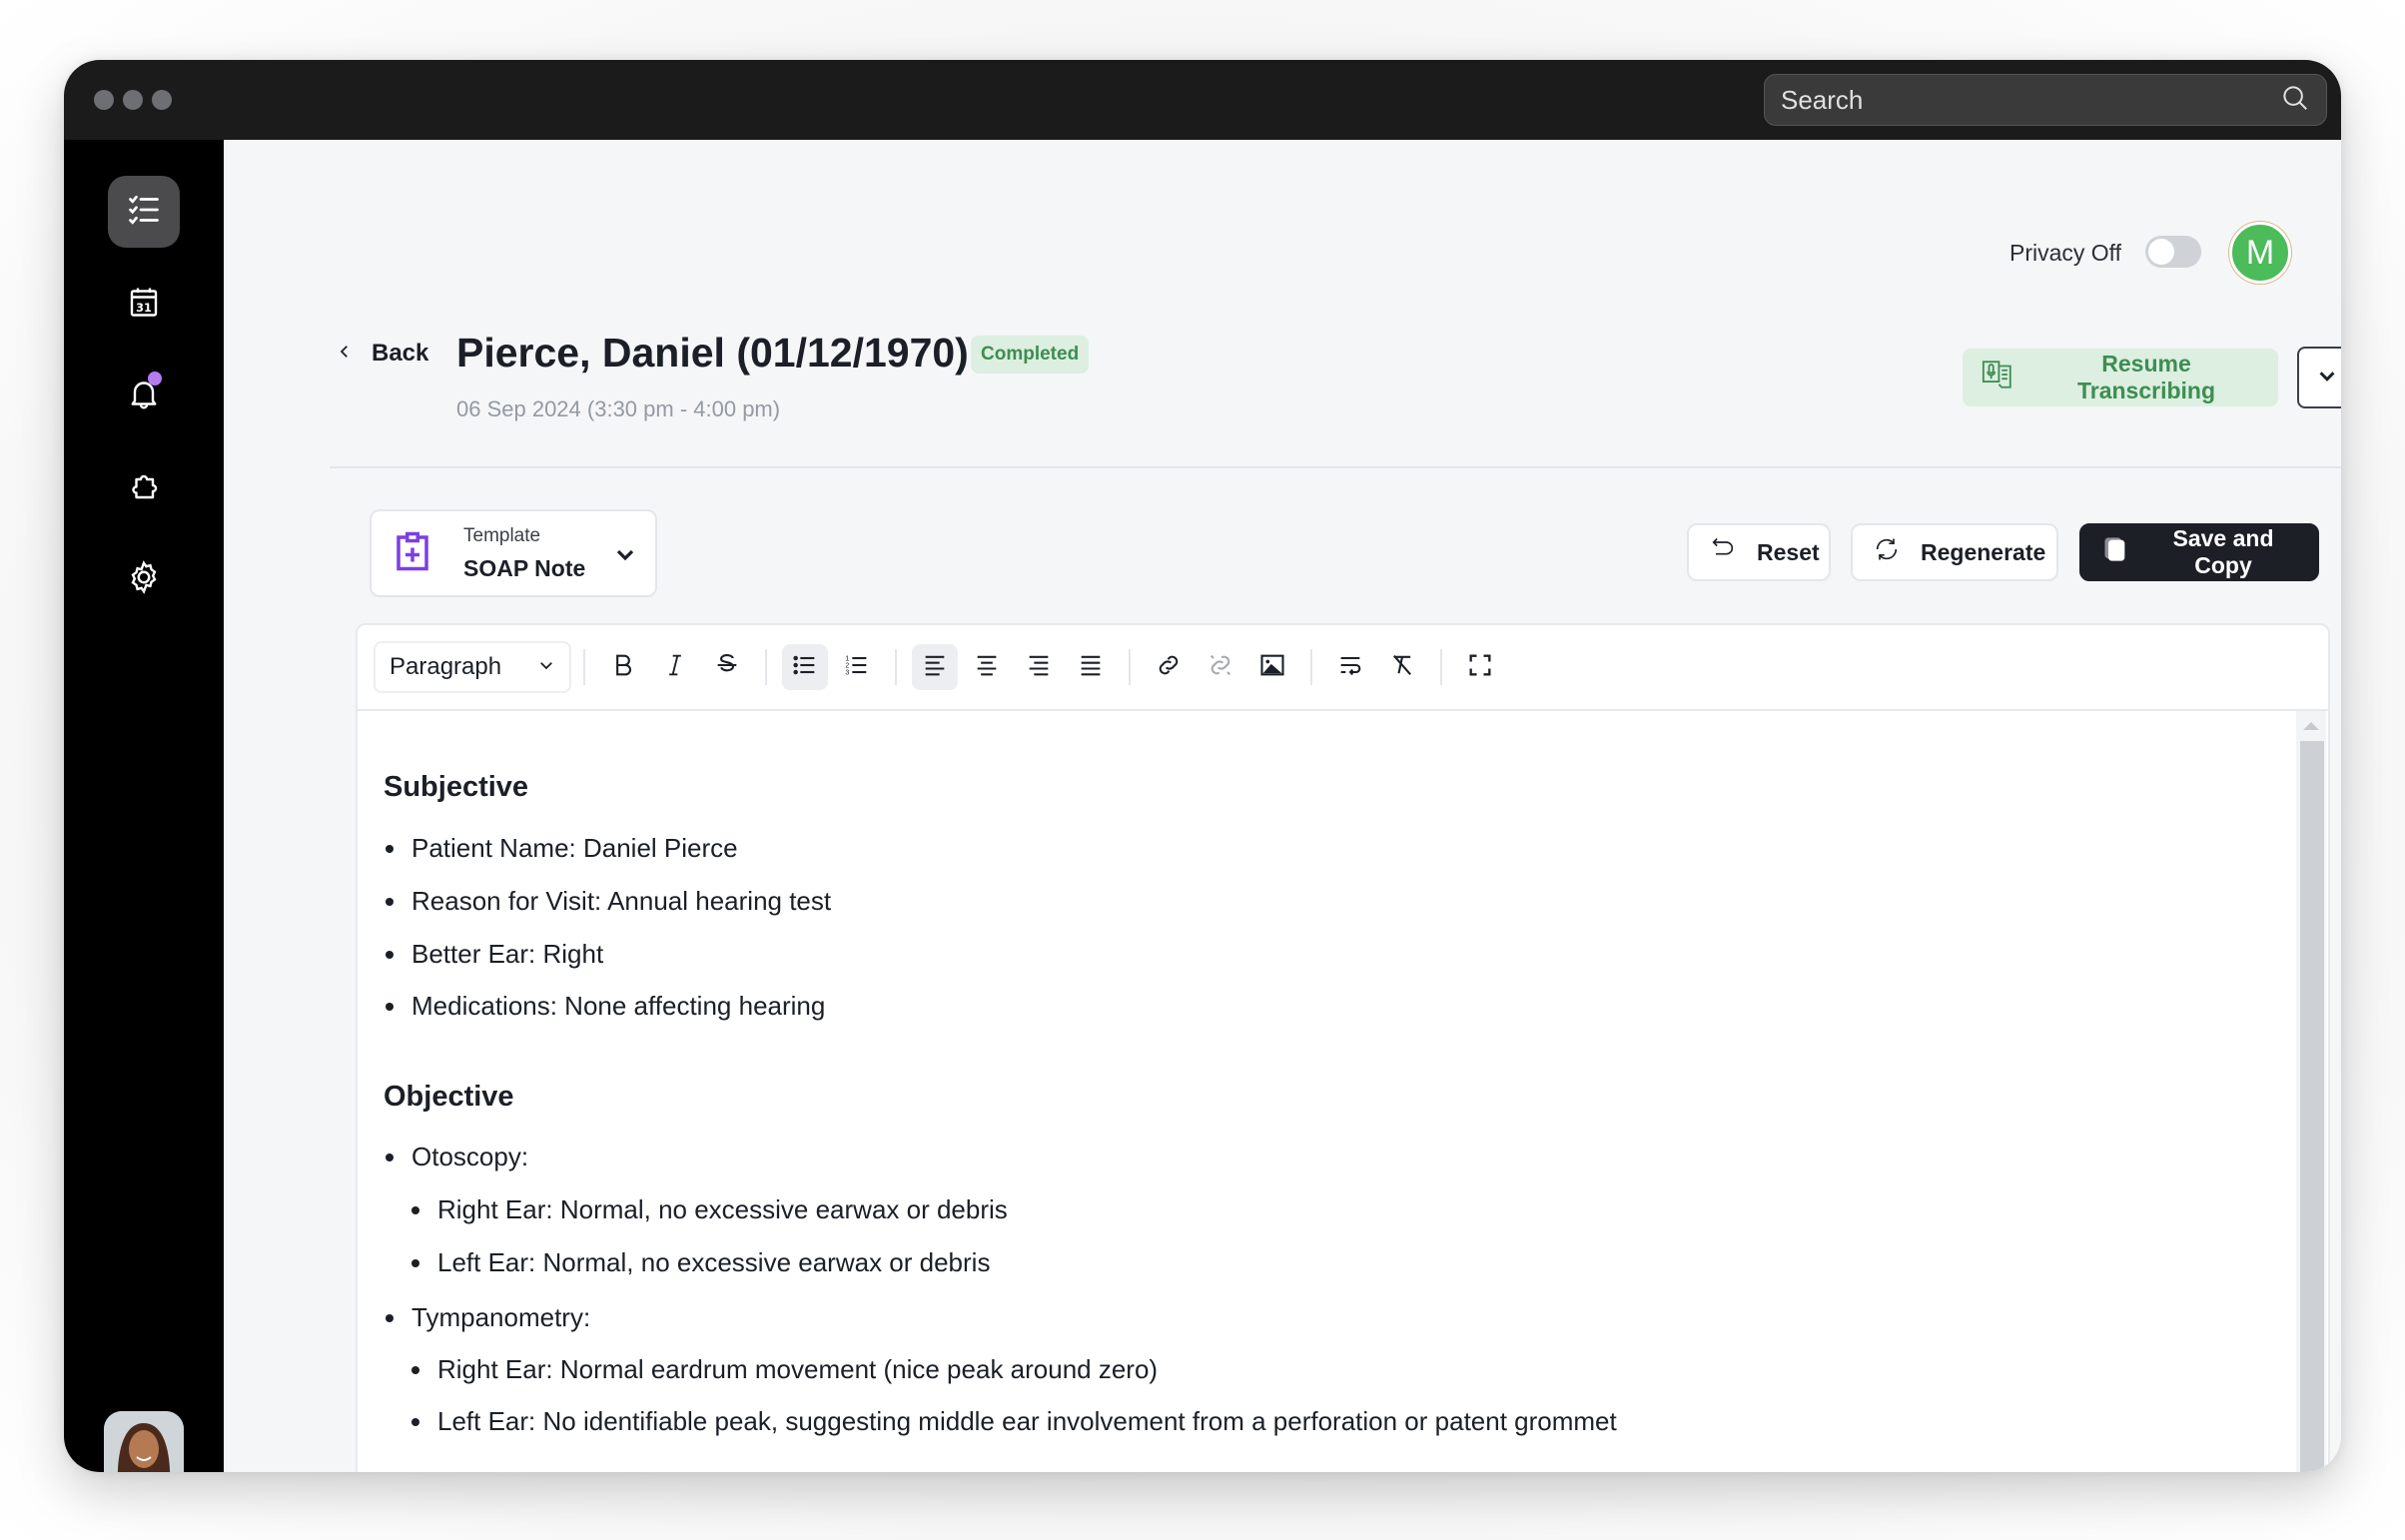 This screenshot has width=2405, height=1540. I want to click on template-select: Template SOAP Note, so click(513, 553).